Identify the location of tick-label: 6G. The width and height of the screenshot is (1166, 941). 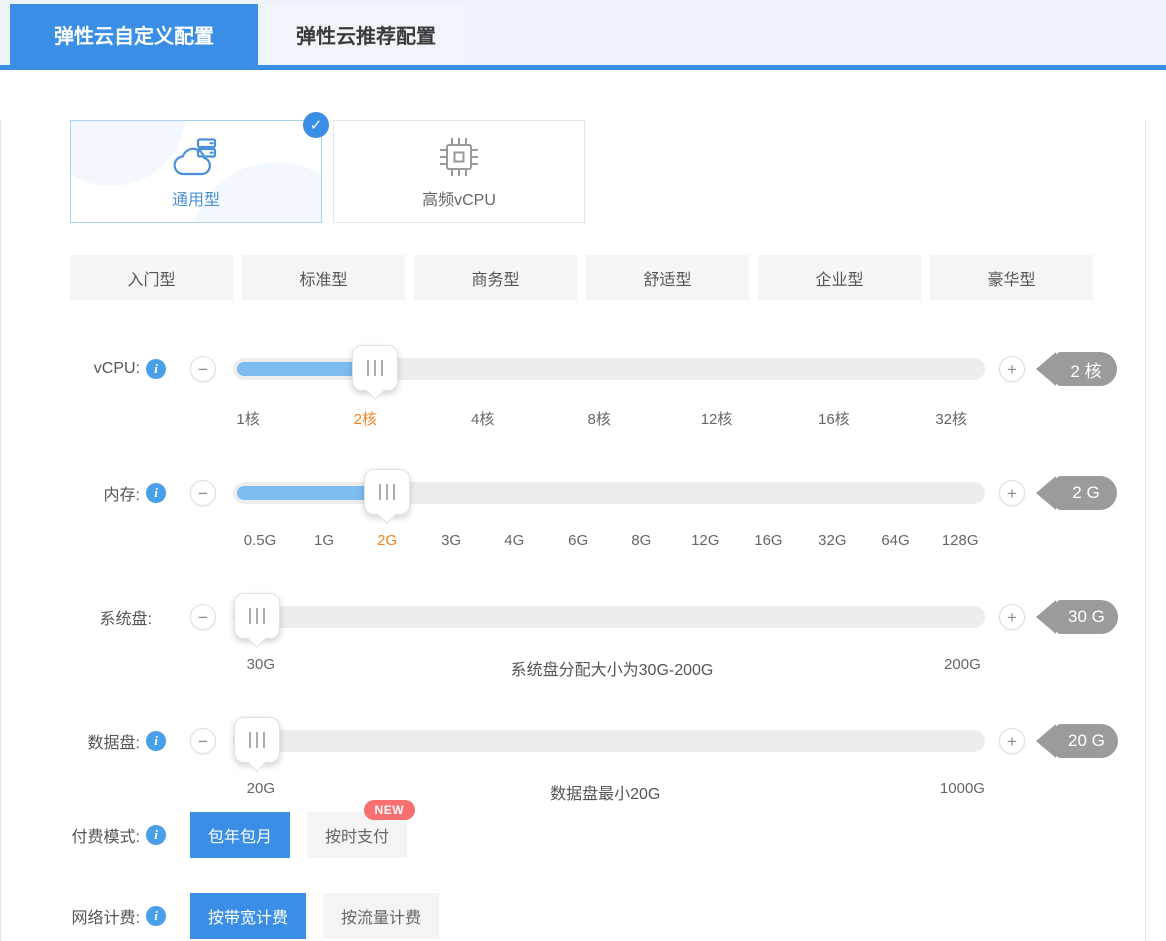
(578, 540).